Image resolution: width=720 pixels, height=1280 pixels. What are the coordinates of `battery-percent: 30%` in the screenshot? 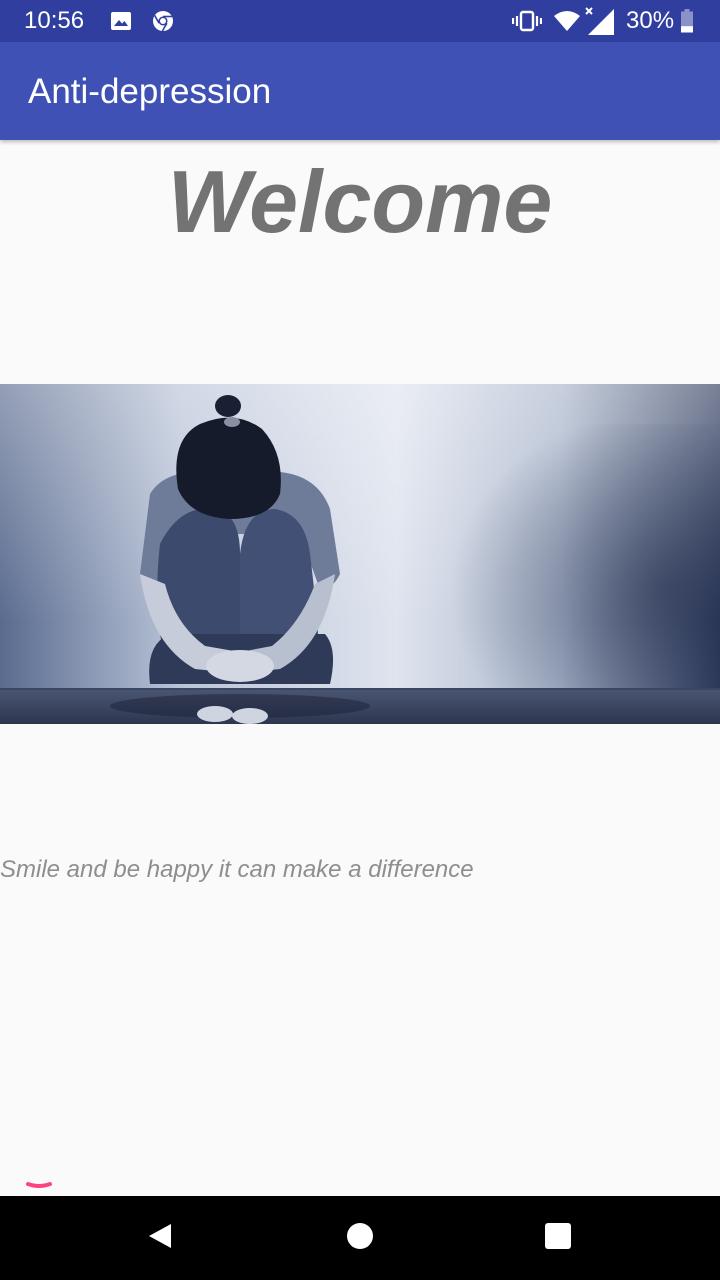 It's located at (650, 20).